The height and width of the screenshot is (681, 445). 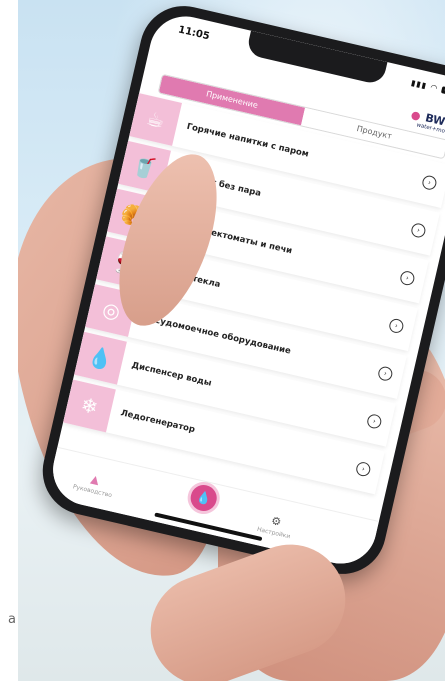 What do you see at coordinates (12, 619) in the screenshot?
I see `margin-text-fragment: а` at bounding box center [12, 619].